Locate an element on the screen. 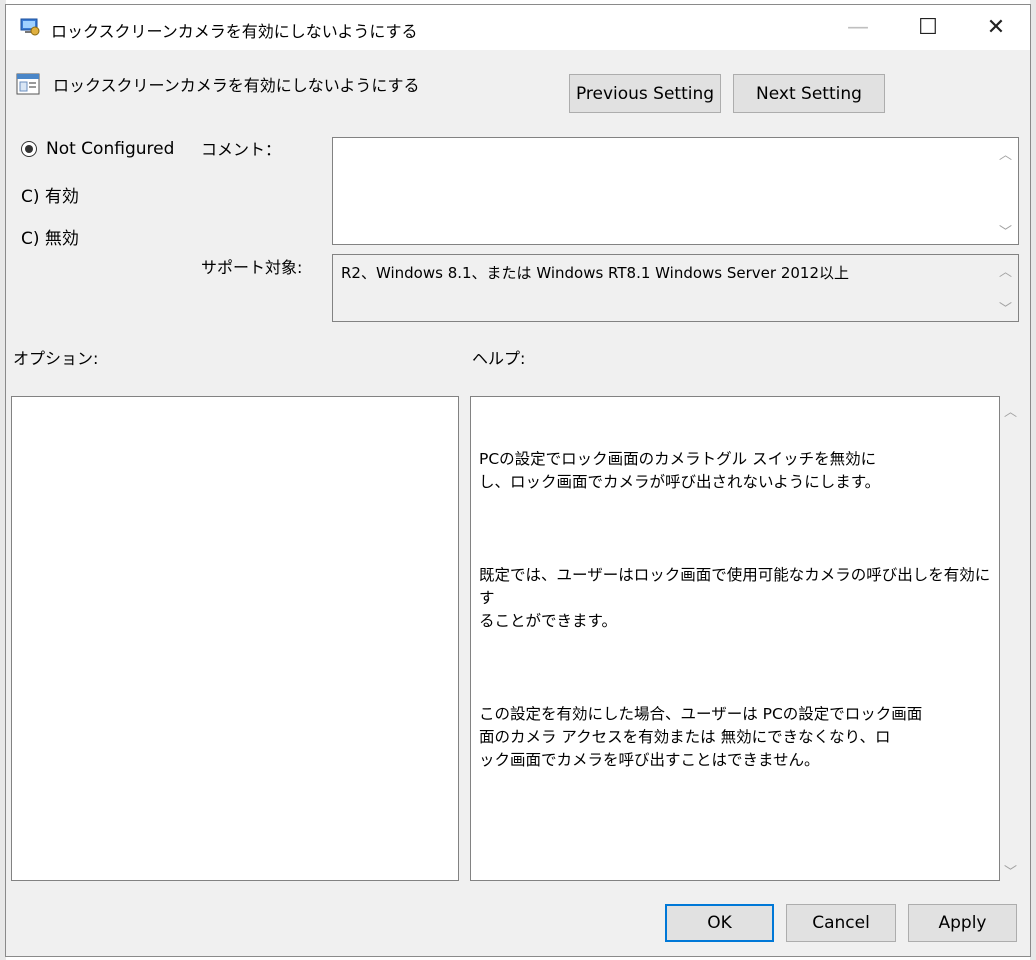 The image size is (1036, 960). radio-label-enabled: C) 有効 is located at coordinates (50, 197).